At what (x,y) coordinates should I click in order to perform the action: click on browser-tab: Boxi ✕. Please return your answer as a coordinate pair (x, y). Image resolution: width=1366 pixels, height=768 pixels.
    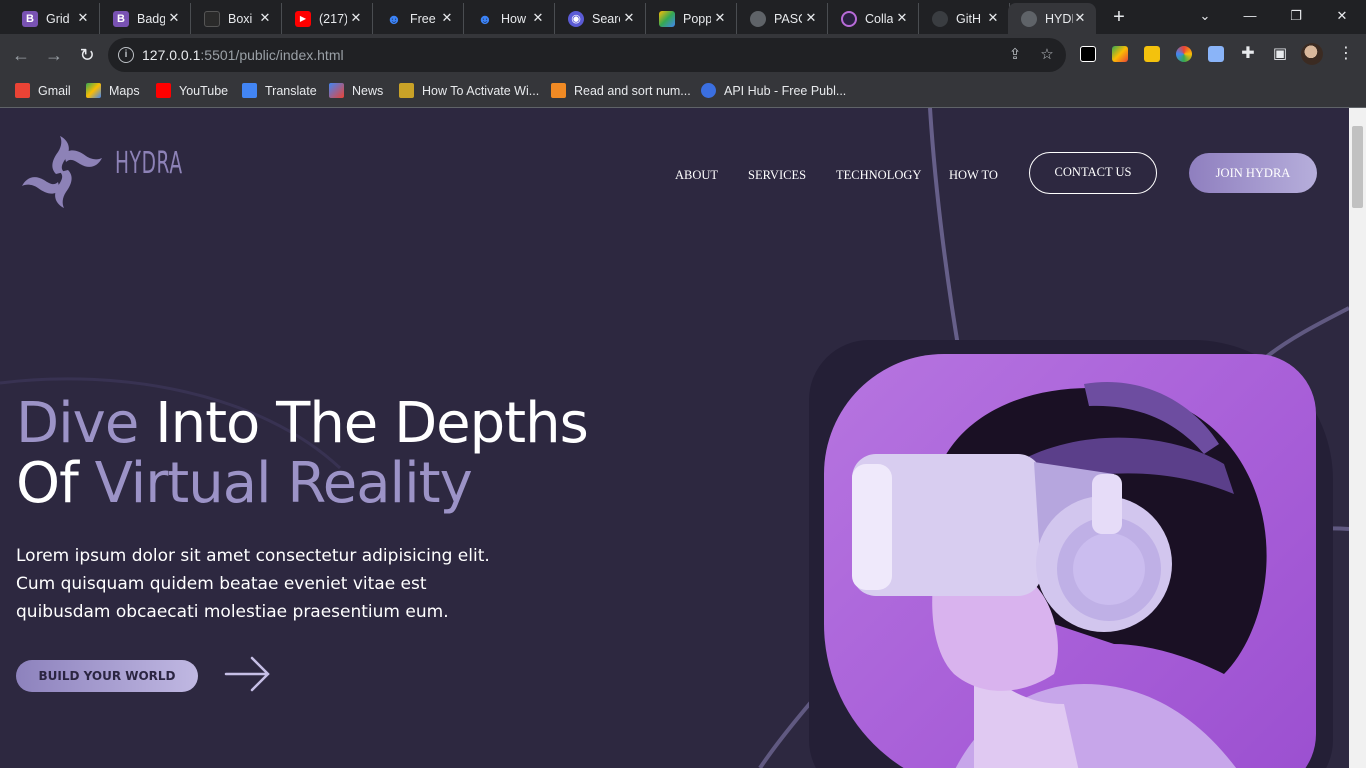
    Looking at the image, I should click on (236, 18).